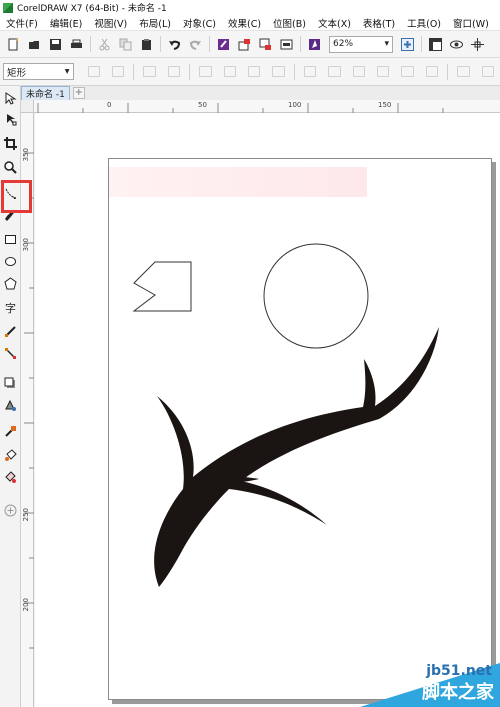  I want to click on coreldraw-logo-icon, so click(8, 7).